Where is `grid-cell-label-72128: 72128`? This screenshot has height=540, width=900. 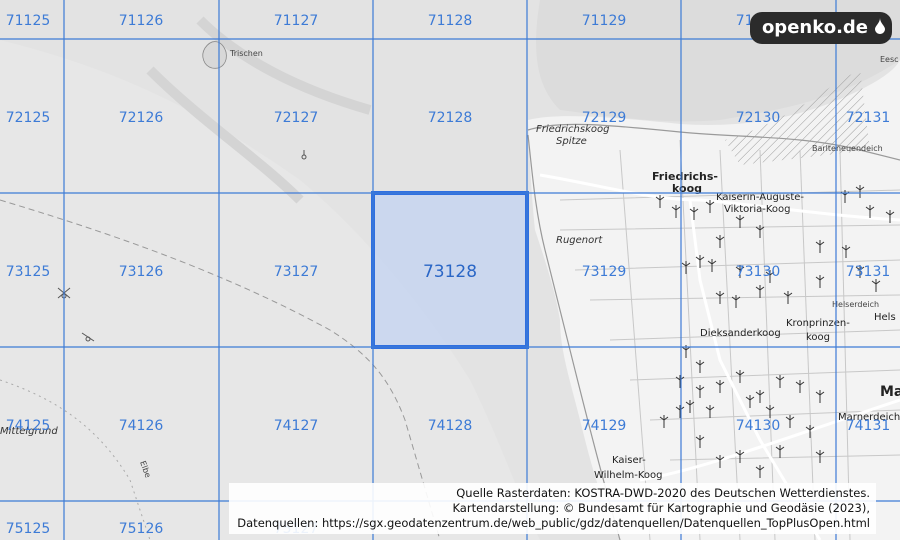
grid-cell-label-72128: 72128 is located at coordinates (450, 118).